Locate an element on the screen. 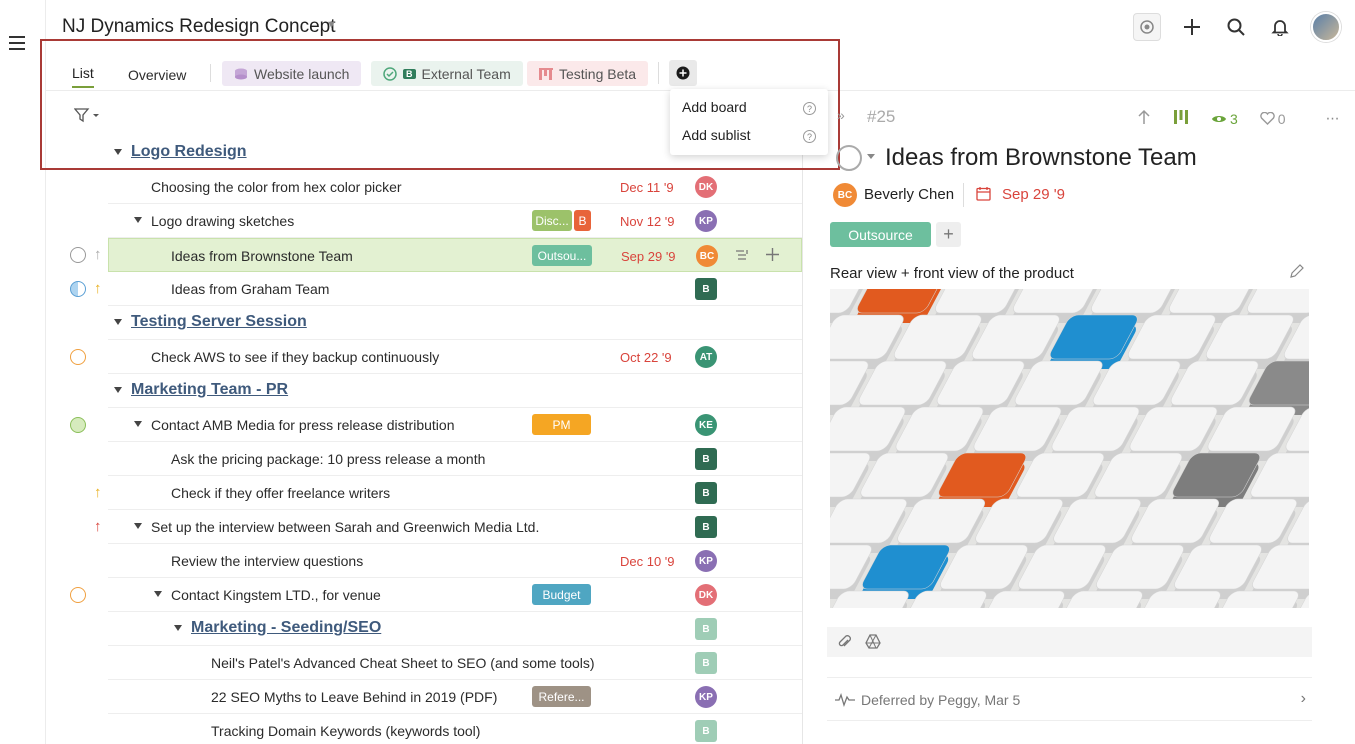 The image size is (1355, 744). subtask-icon is located at coordinates (742, 257).